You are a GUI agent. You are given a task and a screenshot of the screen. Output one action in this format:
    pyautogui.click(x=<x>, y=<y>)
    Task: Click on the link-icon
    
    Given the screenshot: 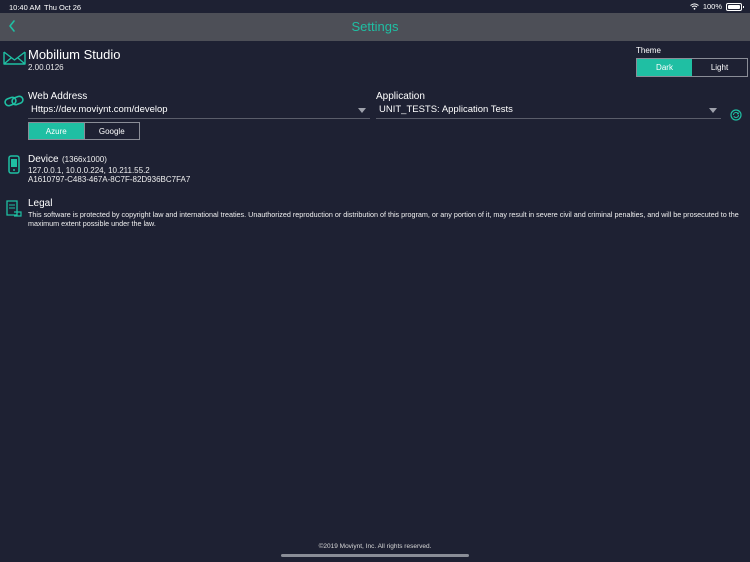 What is the action you would take?
    pyautogui.click(x=14, y=101)
    